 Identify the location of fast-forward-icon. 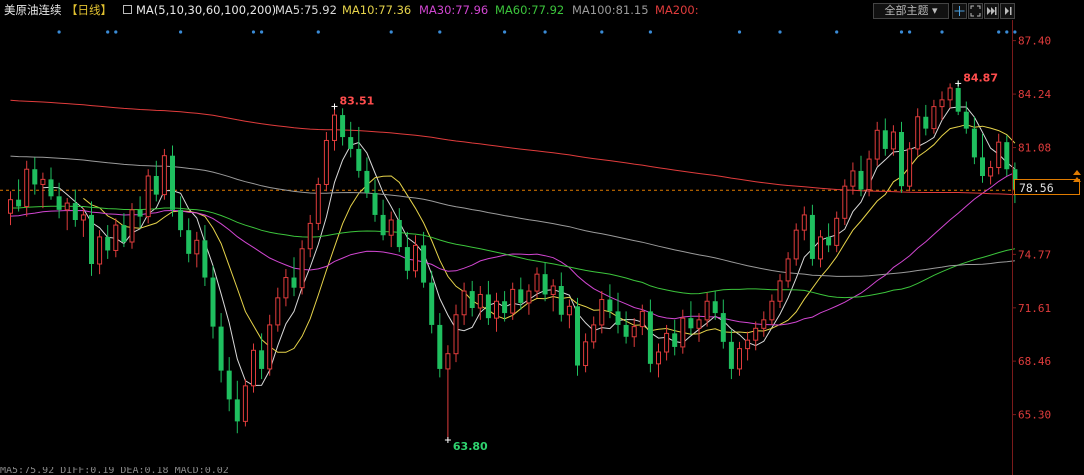
(991, 11).